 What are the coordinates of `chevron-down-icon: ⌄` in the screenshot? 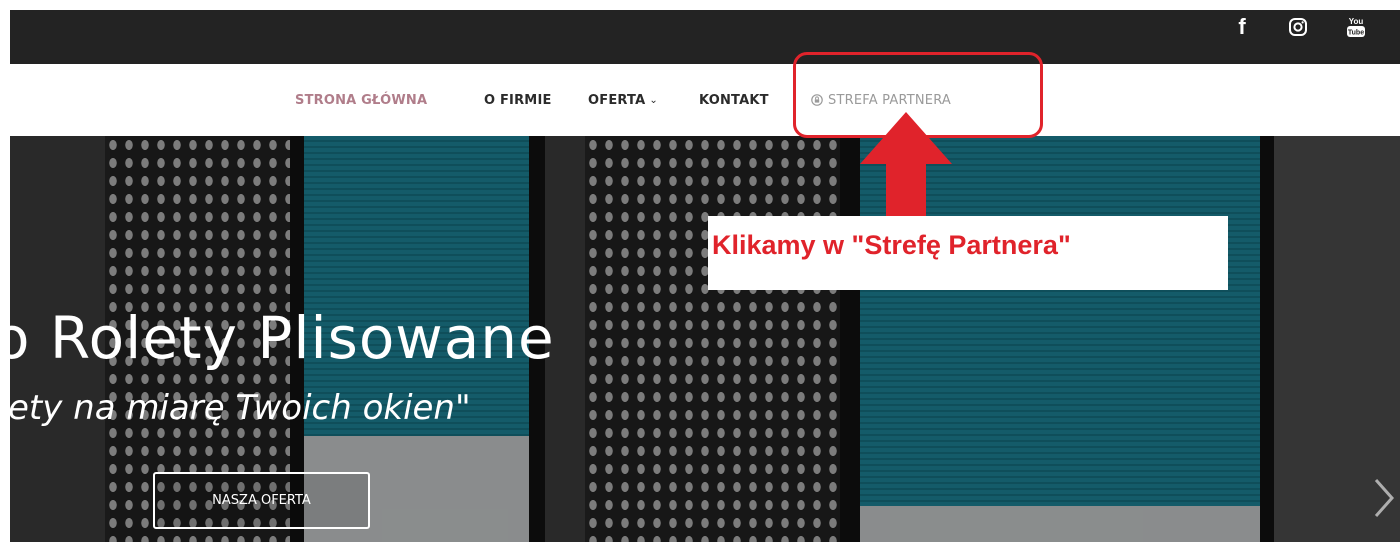 It's located at (653, 100).